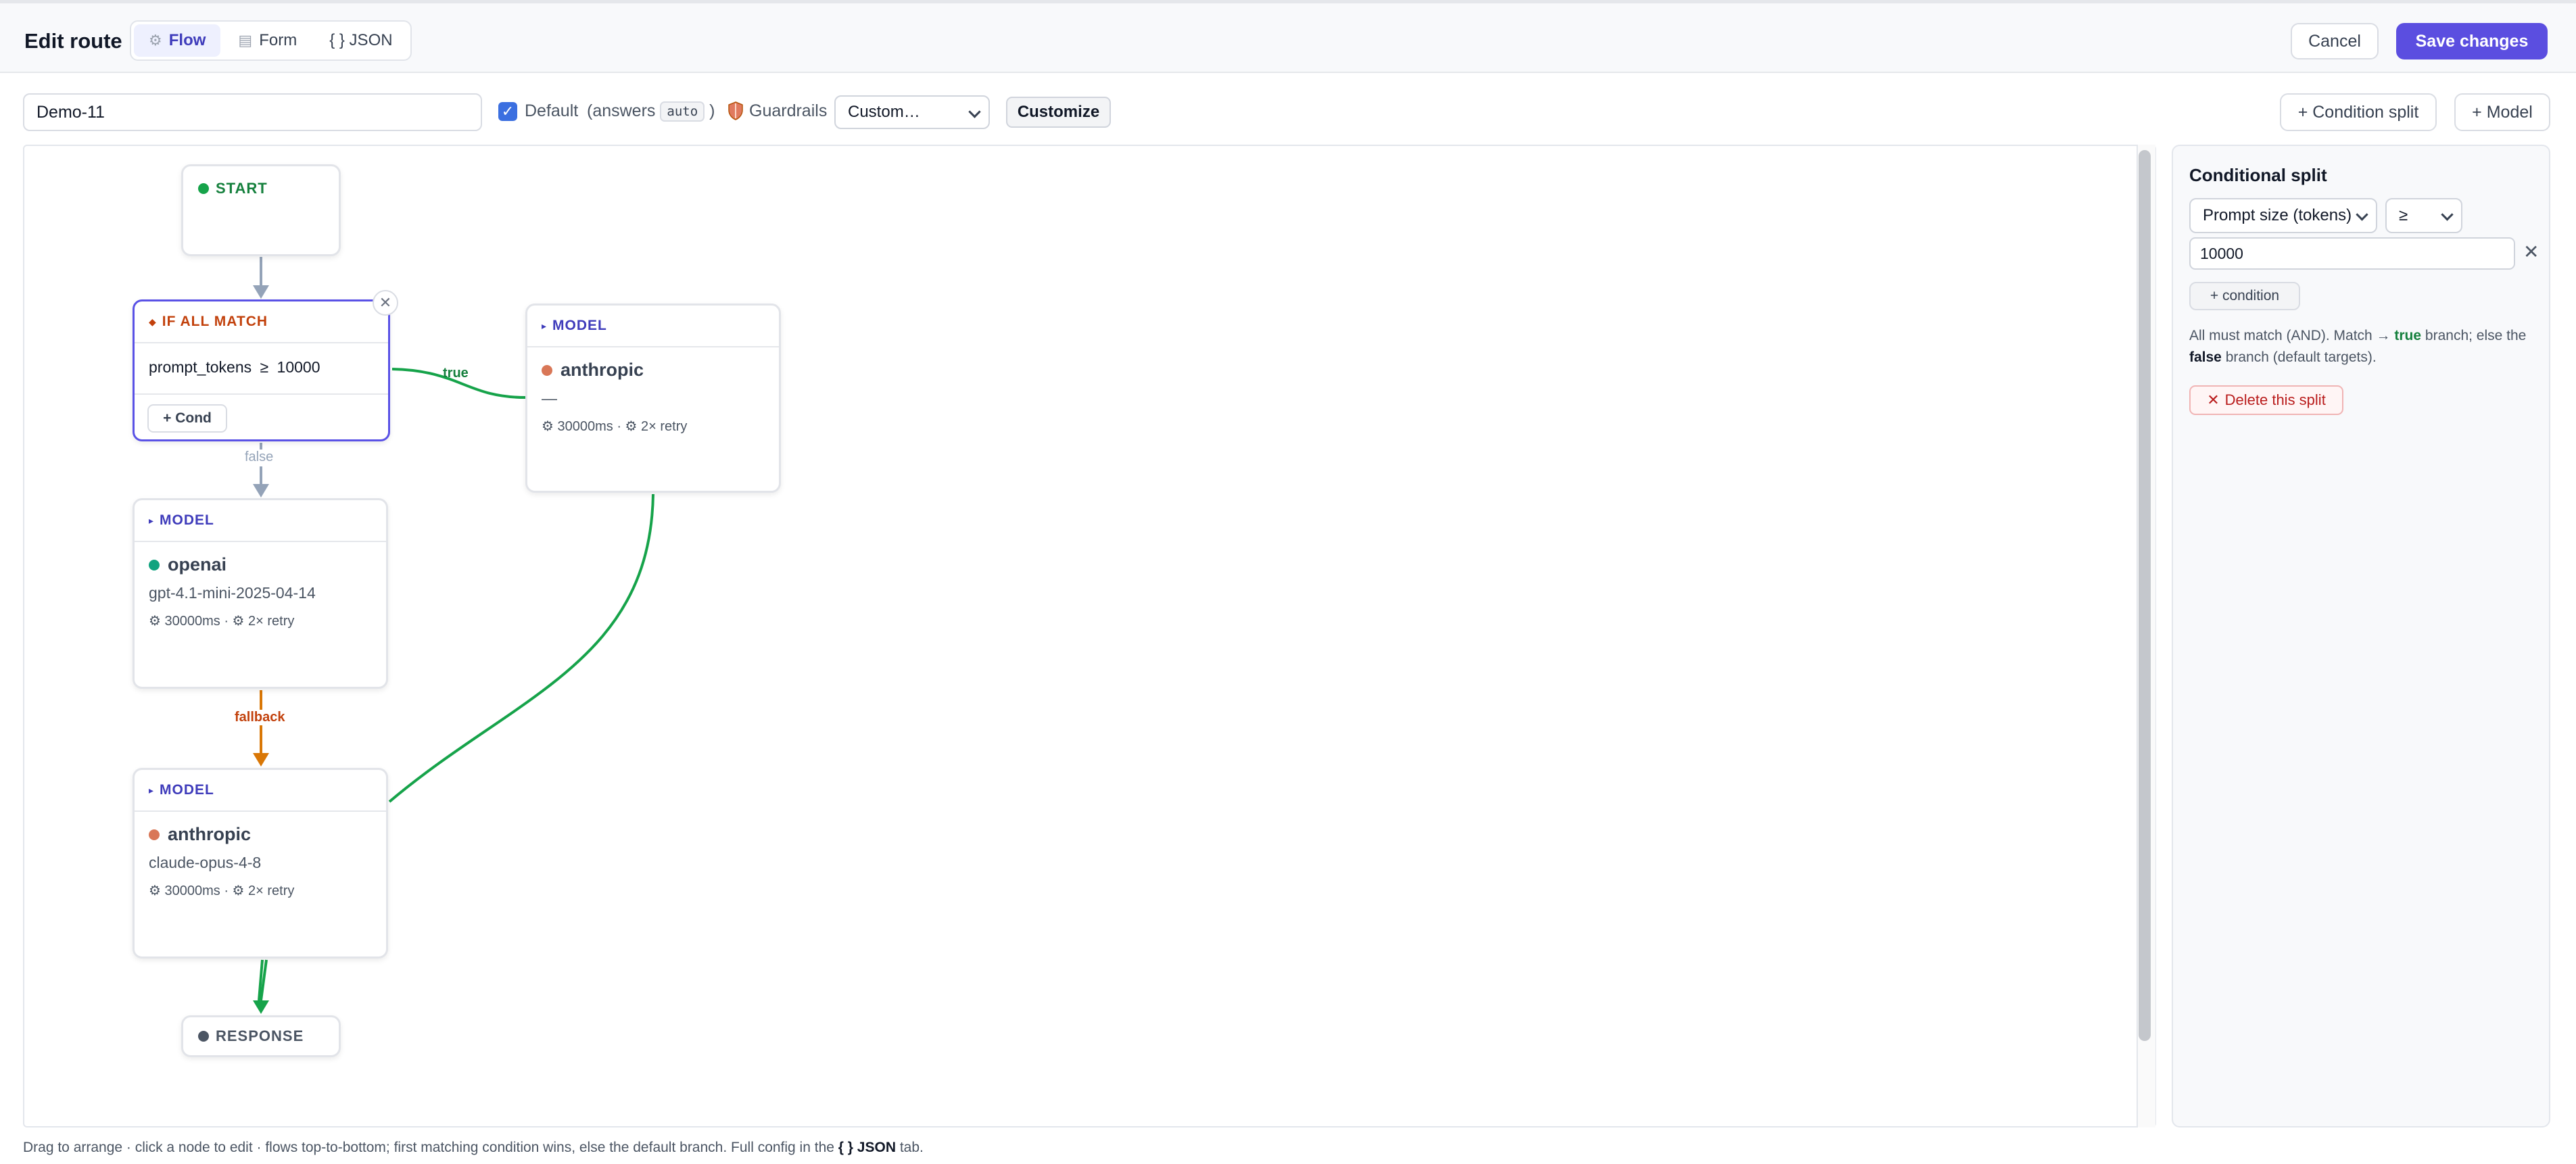 The width and height of the screenshot is (2576, 1164). Describe the element at coordinates (2205, 357) in the screenshot. I see `help-false: false` at that location.